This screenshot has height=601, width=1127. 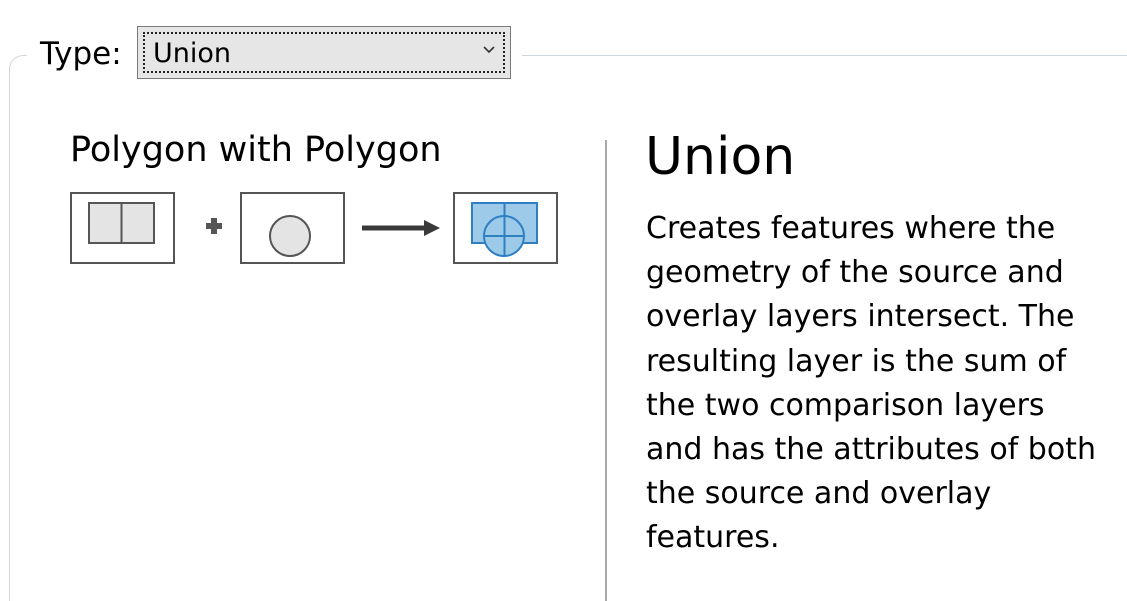 What do you see at coordinates (192, 53) in the screenshot?
I see `type-dropdown-value: Union` at bounding box center [192, 53].